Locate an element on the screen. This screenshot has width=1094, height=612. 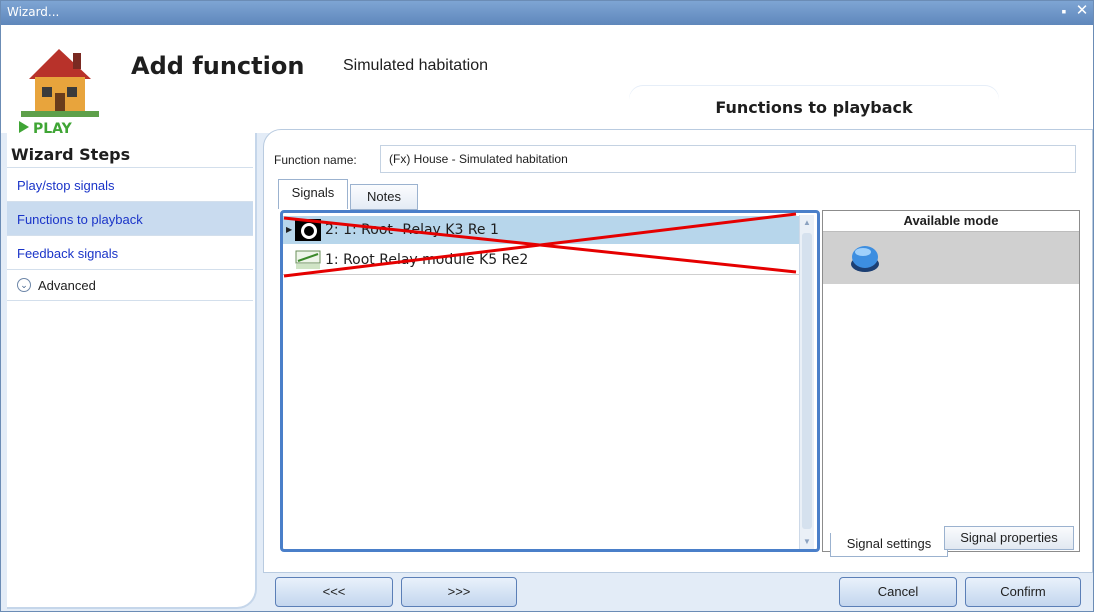
list-item: 1: Root Relay module K5 Re2 is located at coordinates (541, 260).